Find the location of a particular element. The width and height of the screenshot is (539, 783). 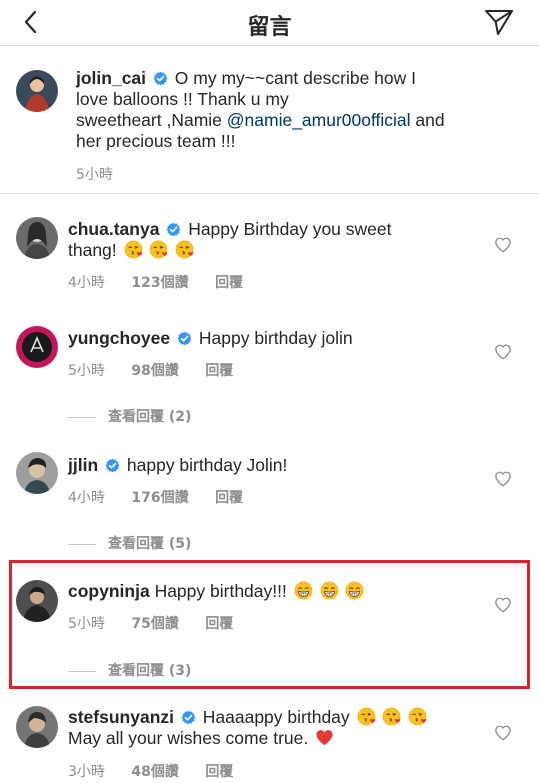

send-direct-icon is located at coordinates (499, 22).